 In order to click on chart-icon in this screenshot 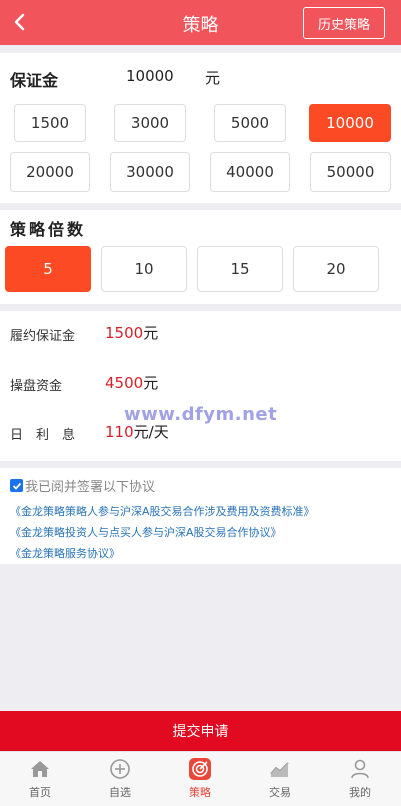, I will do `click(280, 769)`.